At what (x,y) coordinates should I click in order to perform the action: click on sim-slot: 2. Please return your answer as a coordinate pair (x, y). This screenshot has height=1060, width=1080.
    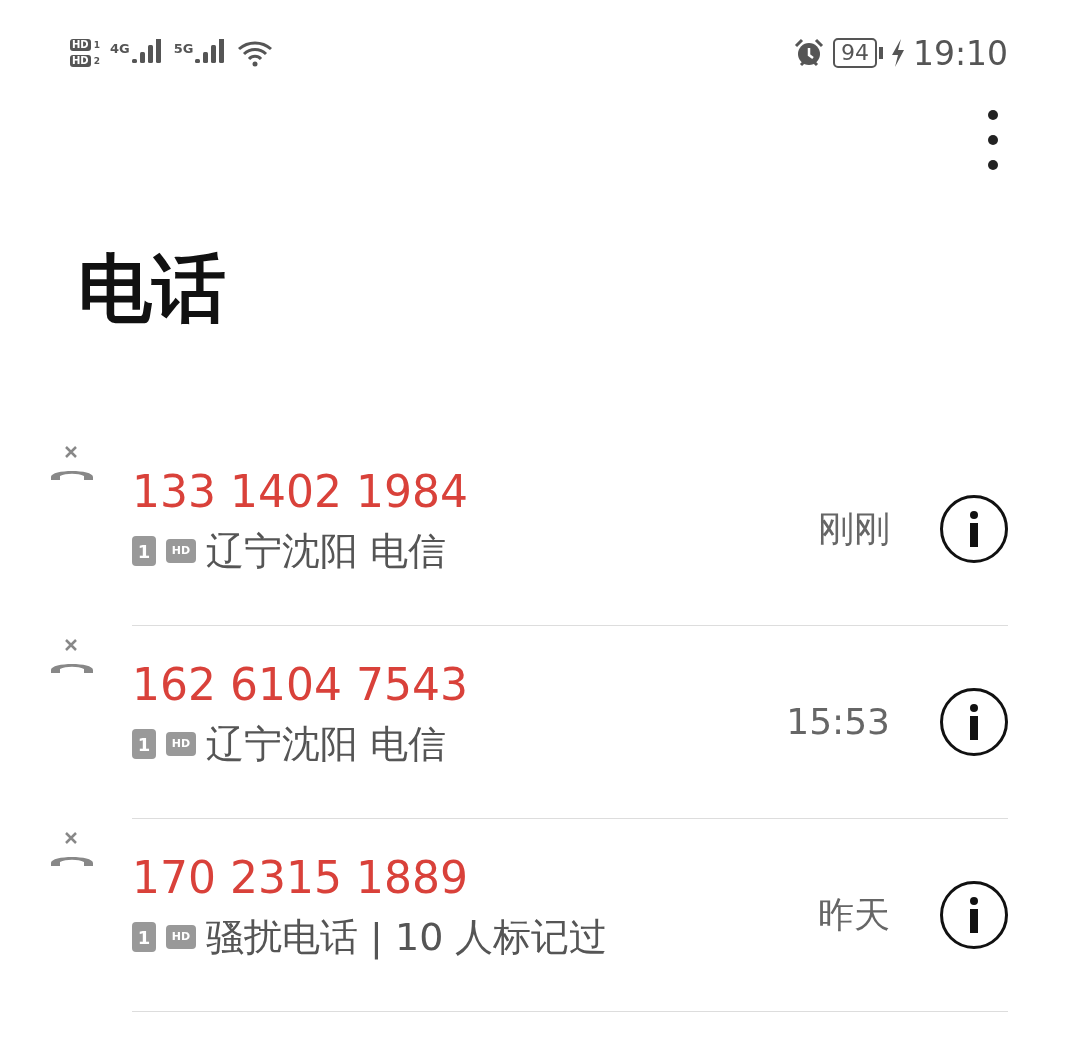
    Looking at the image, I should click on (96, 61).